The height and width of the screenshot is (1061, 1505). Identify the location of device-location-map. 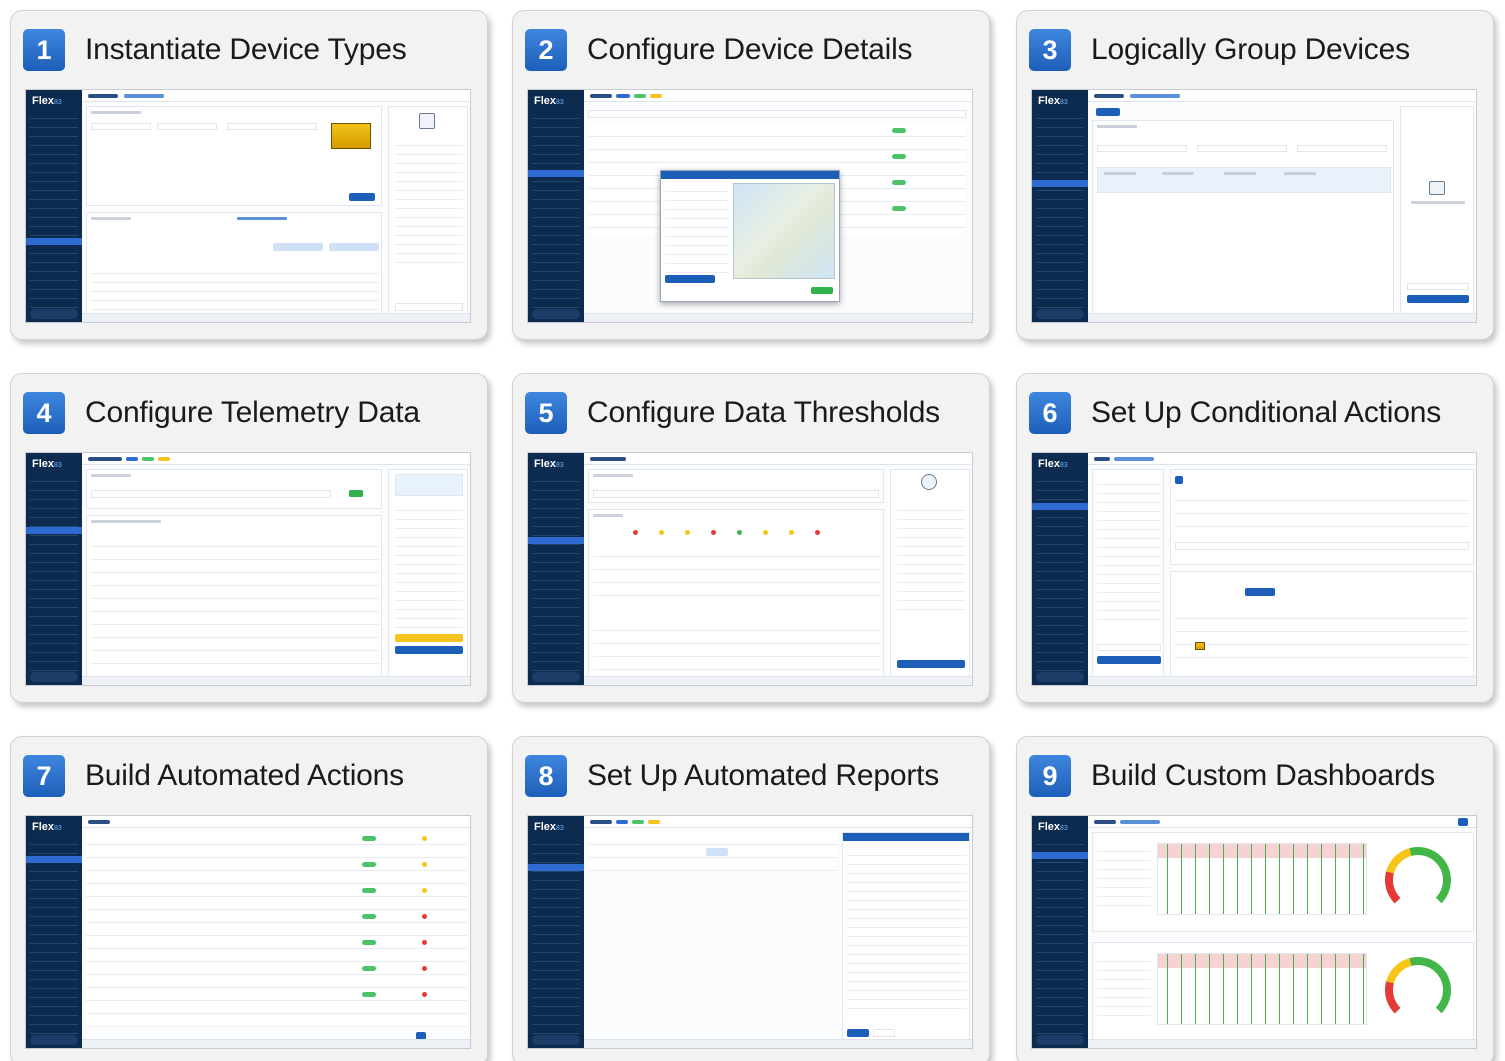
(784, 231).